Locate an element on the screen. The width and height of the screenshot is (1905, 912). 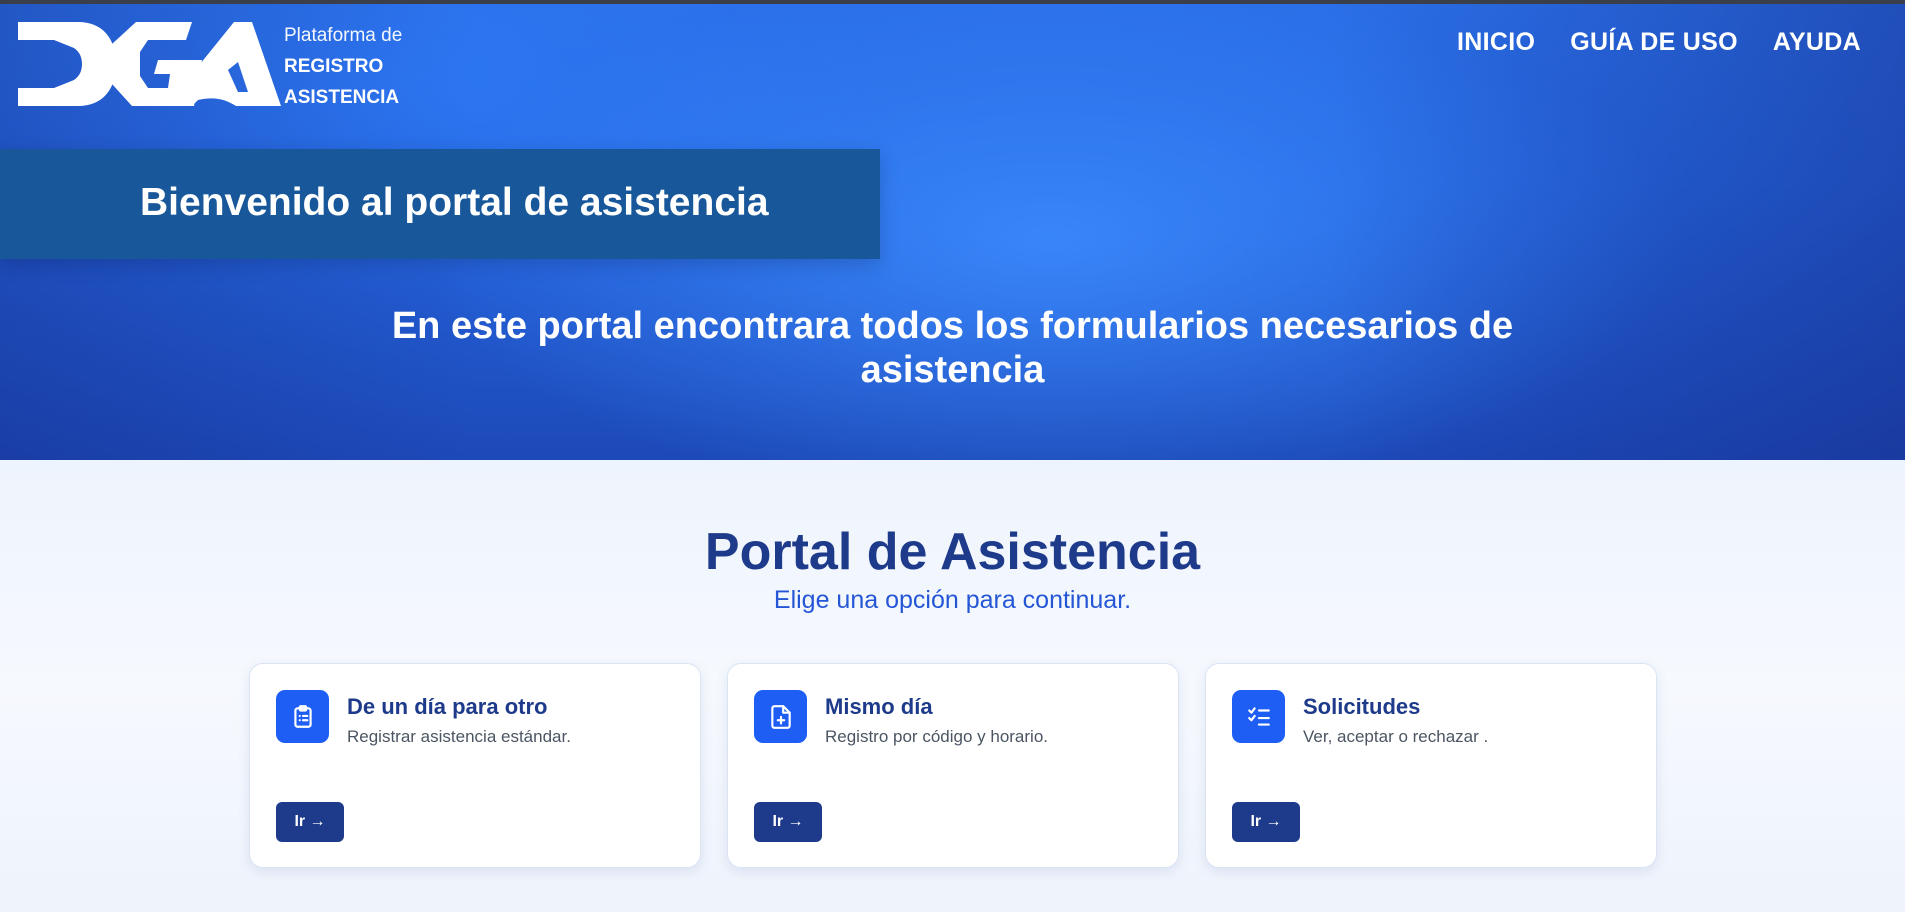
card-title: Solicitudes is located at coordinates (1362, 706).